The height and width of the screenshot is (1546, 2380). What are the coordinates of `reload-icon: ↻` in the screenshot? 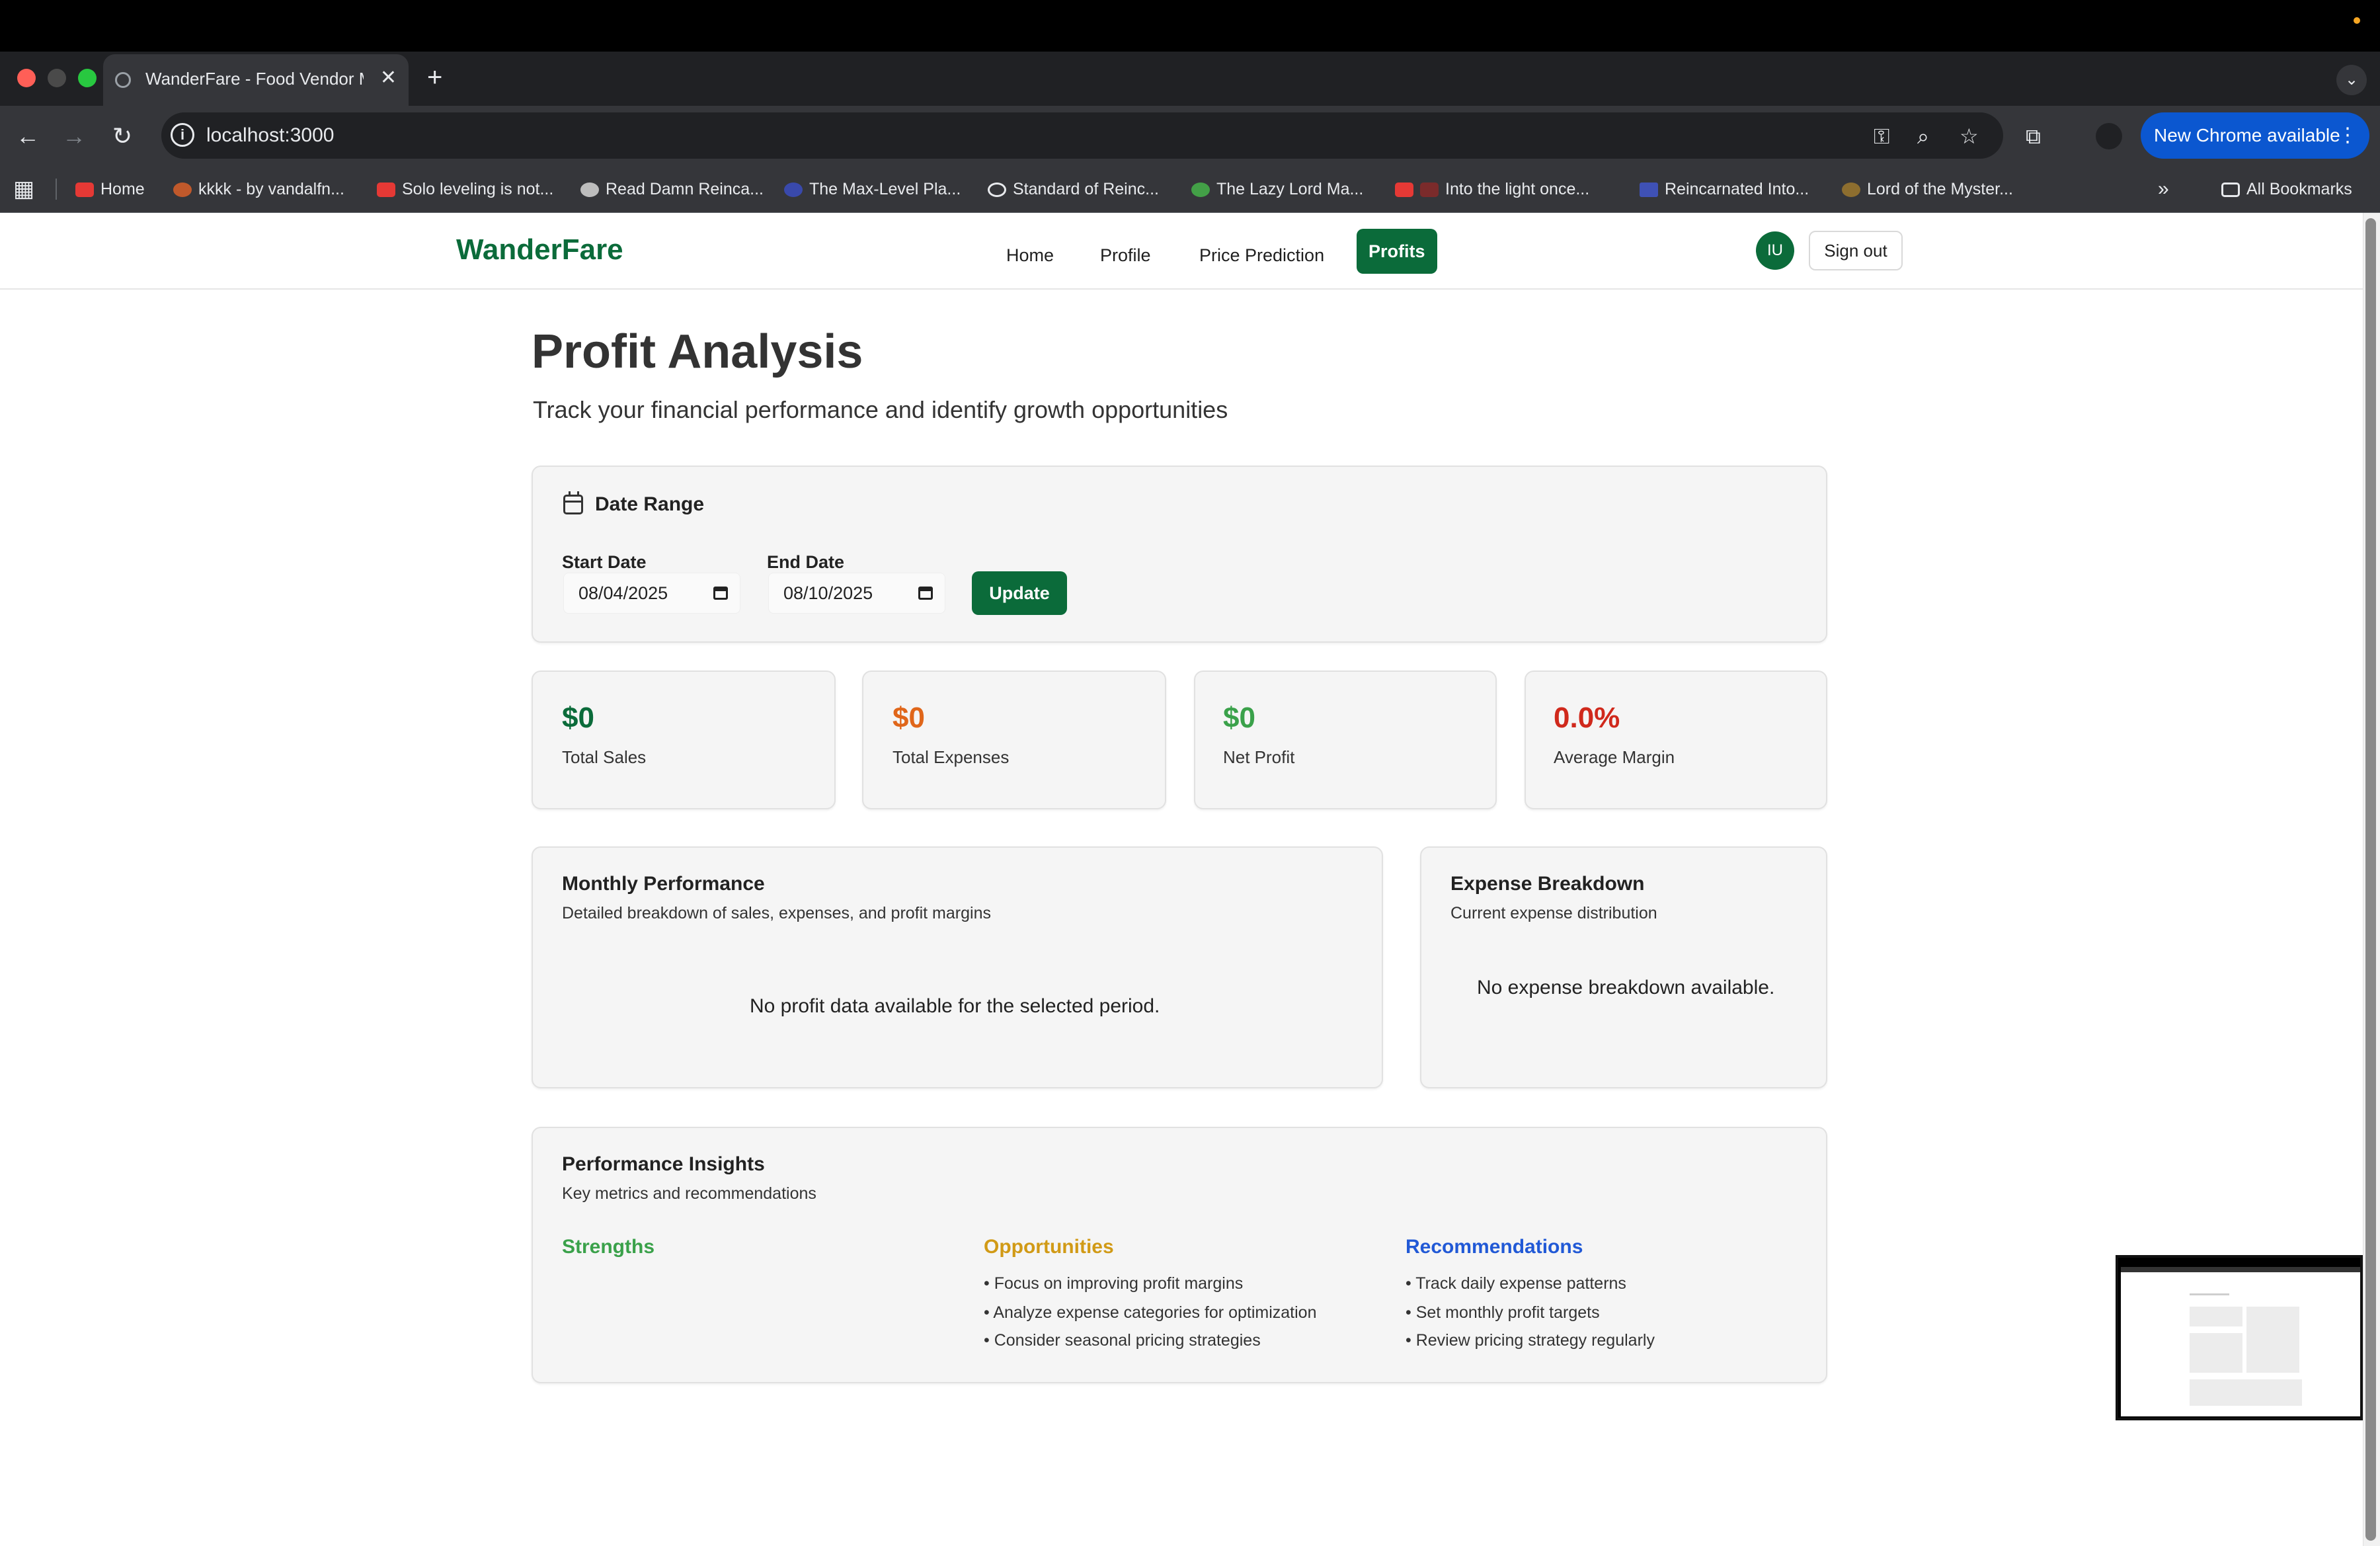 It's located at (122, 136).